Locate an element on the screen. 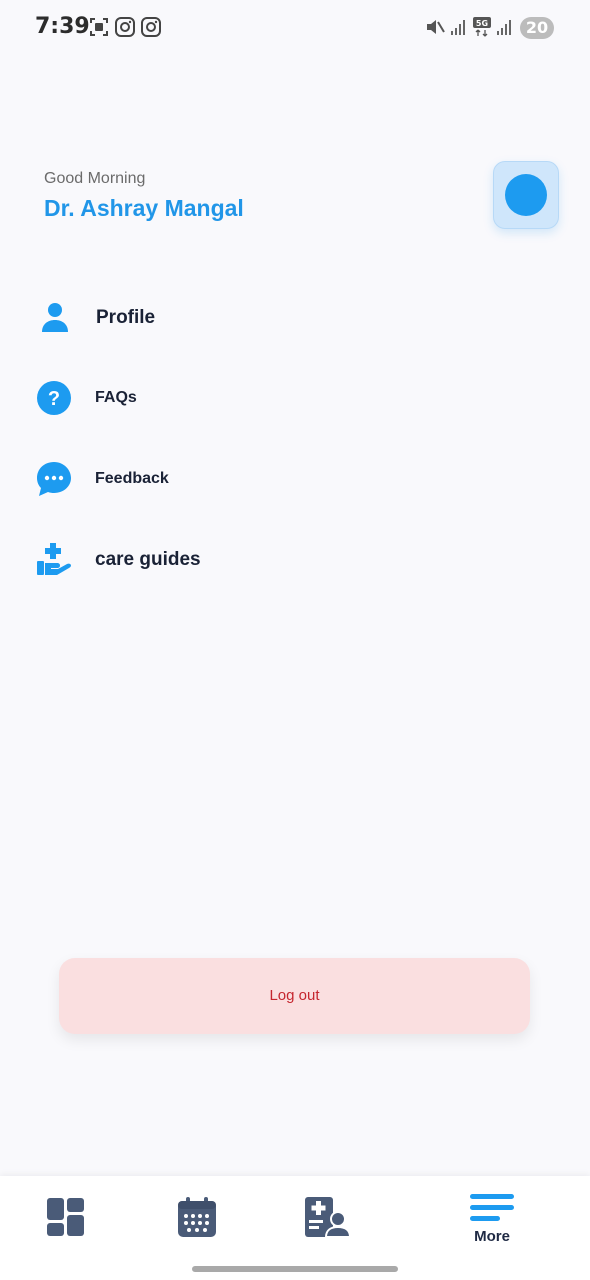 This screenshot has width=590, height=1280. menu-label: Feedback is located at coordinates (132, 478).